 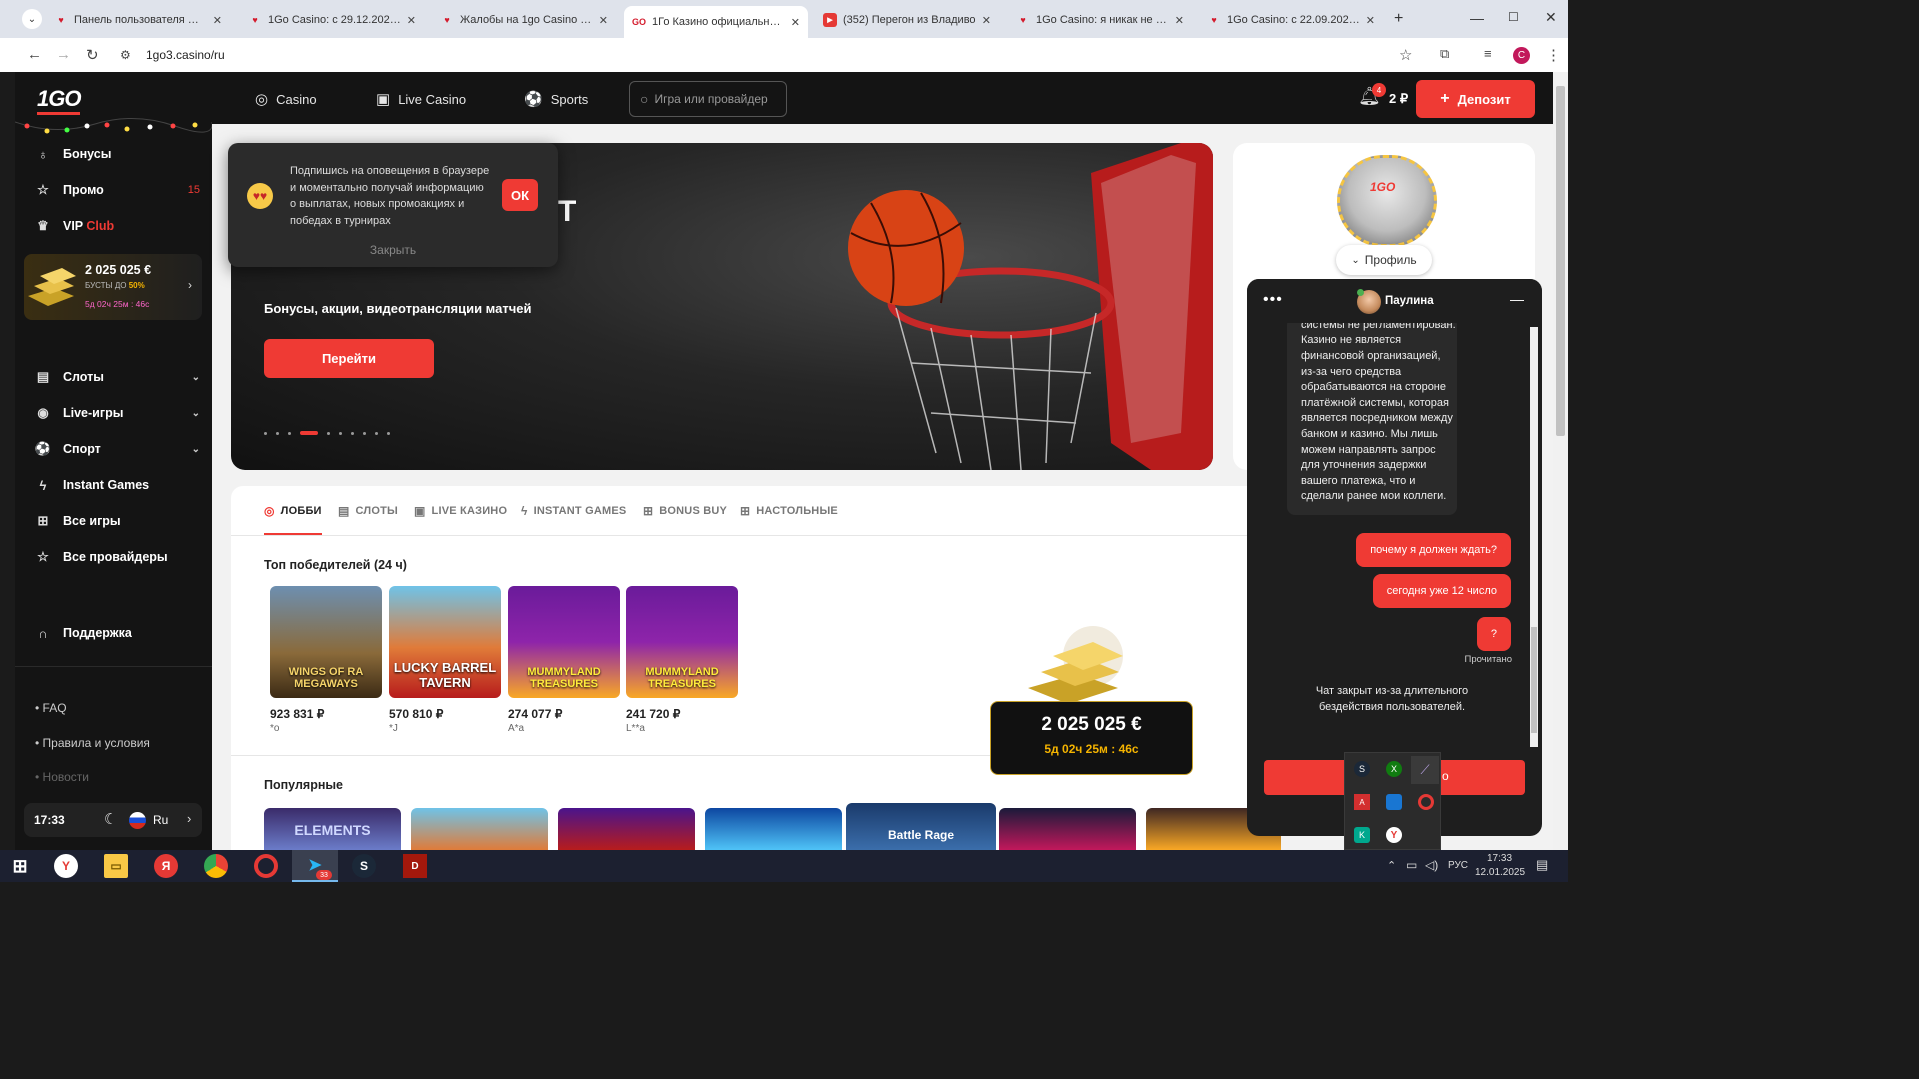 I want to click on windows-start-icon: ⊞, so click(x=20, y=866).